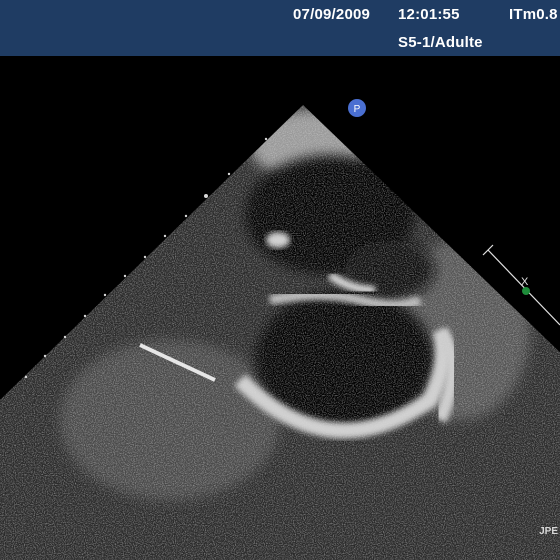  What do you see at coordinates (526, 291) in the screenshot?
I see `caliper-point` at bounding box center [526, 291].